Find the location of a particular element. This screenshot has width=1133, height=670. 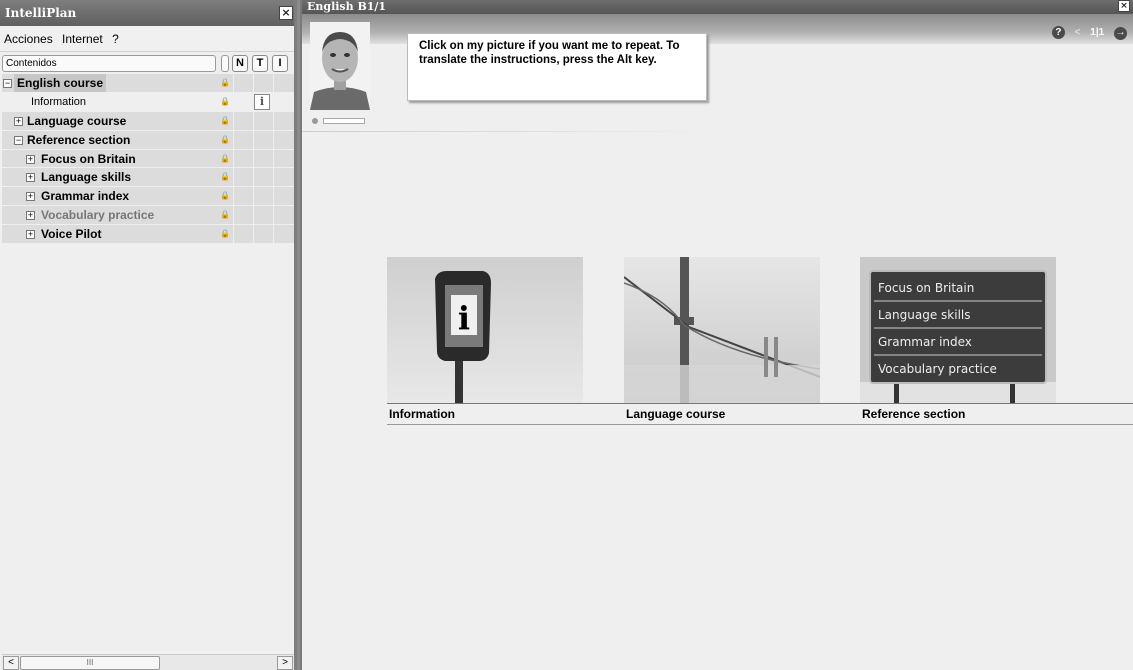

column-n-button: N is located at coordinates (240, 63).